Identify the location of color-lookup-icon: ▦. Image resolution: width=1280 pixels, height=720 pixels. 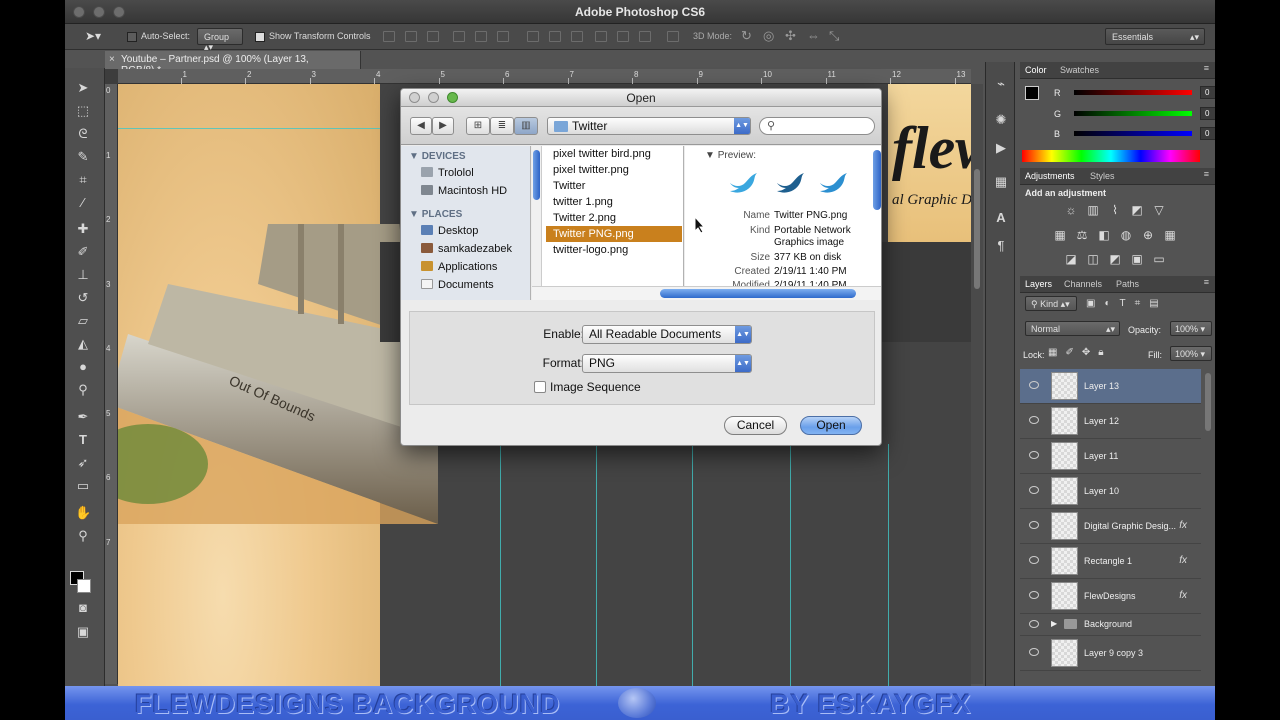
(1170, 235).